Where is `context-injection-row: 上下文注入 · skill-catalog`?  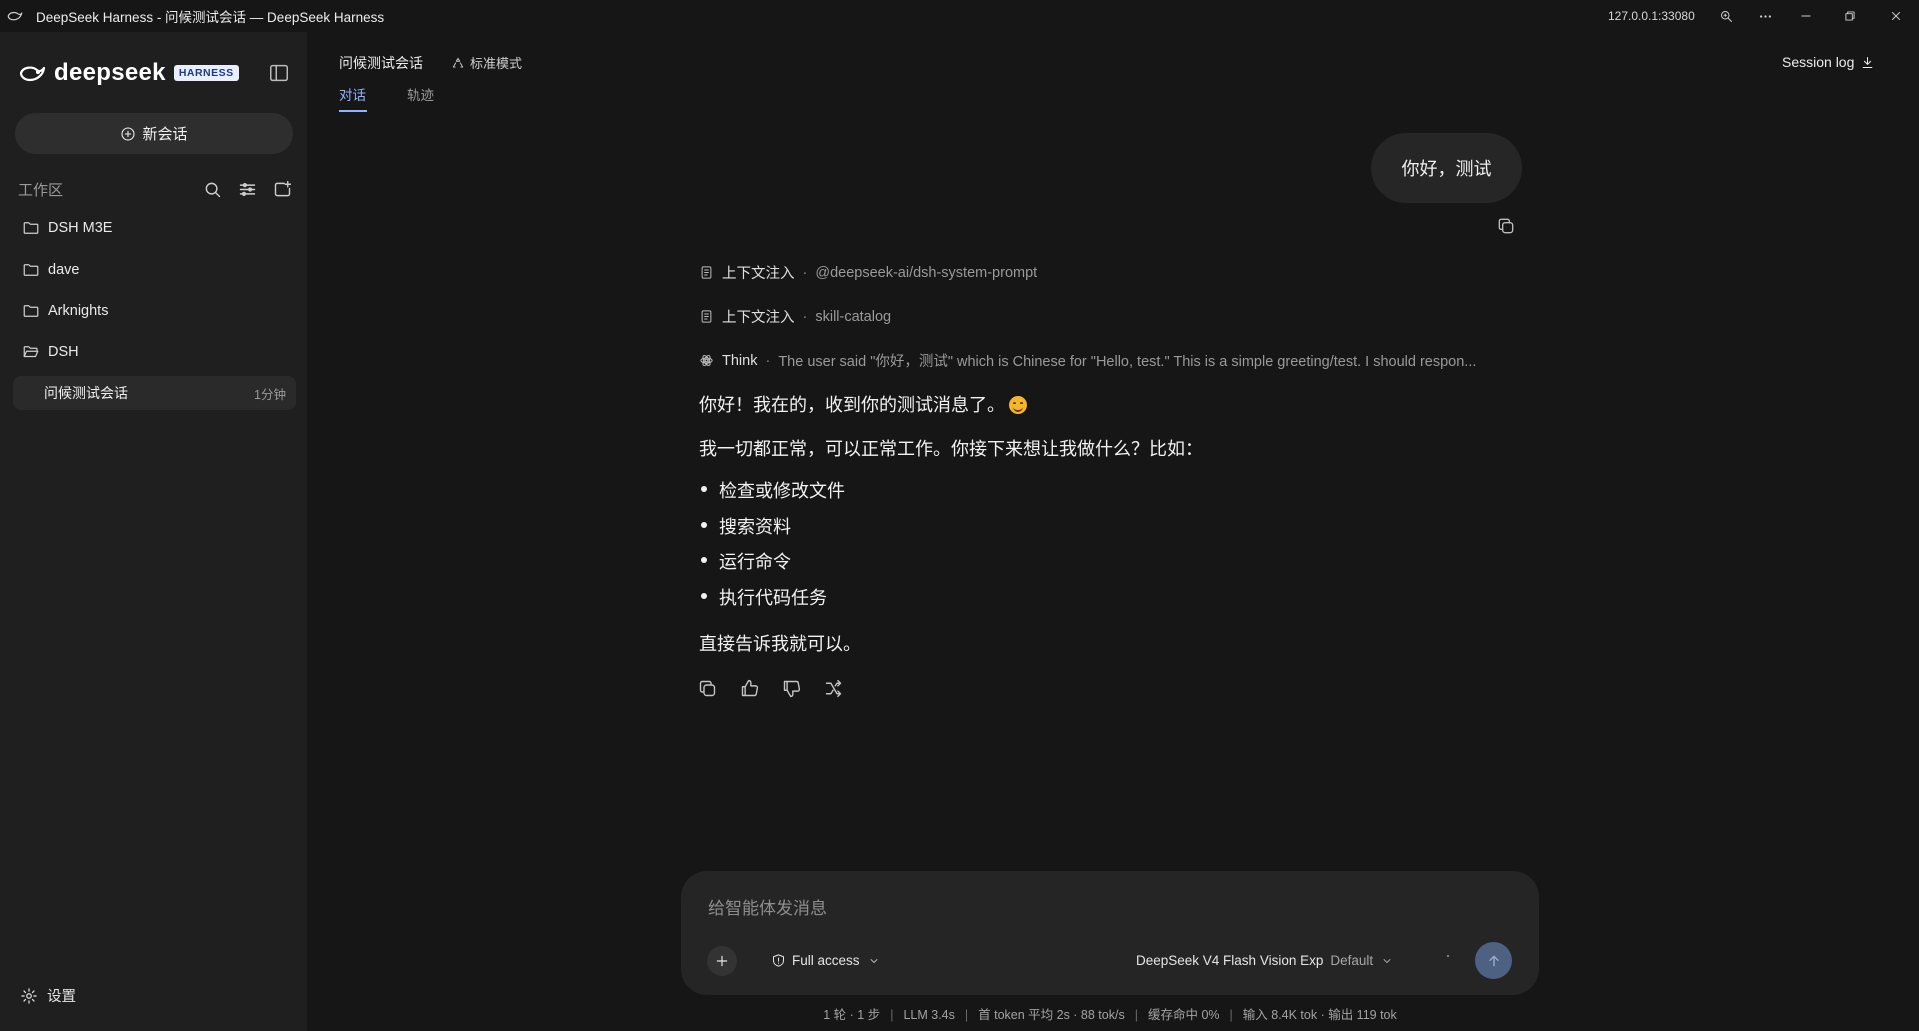 context-injection-row: 上下文注入 · skill-catalog is located at coordinates (795, 316).